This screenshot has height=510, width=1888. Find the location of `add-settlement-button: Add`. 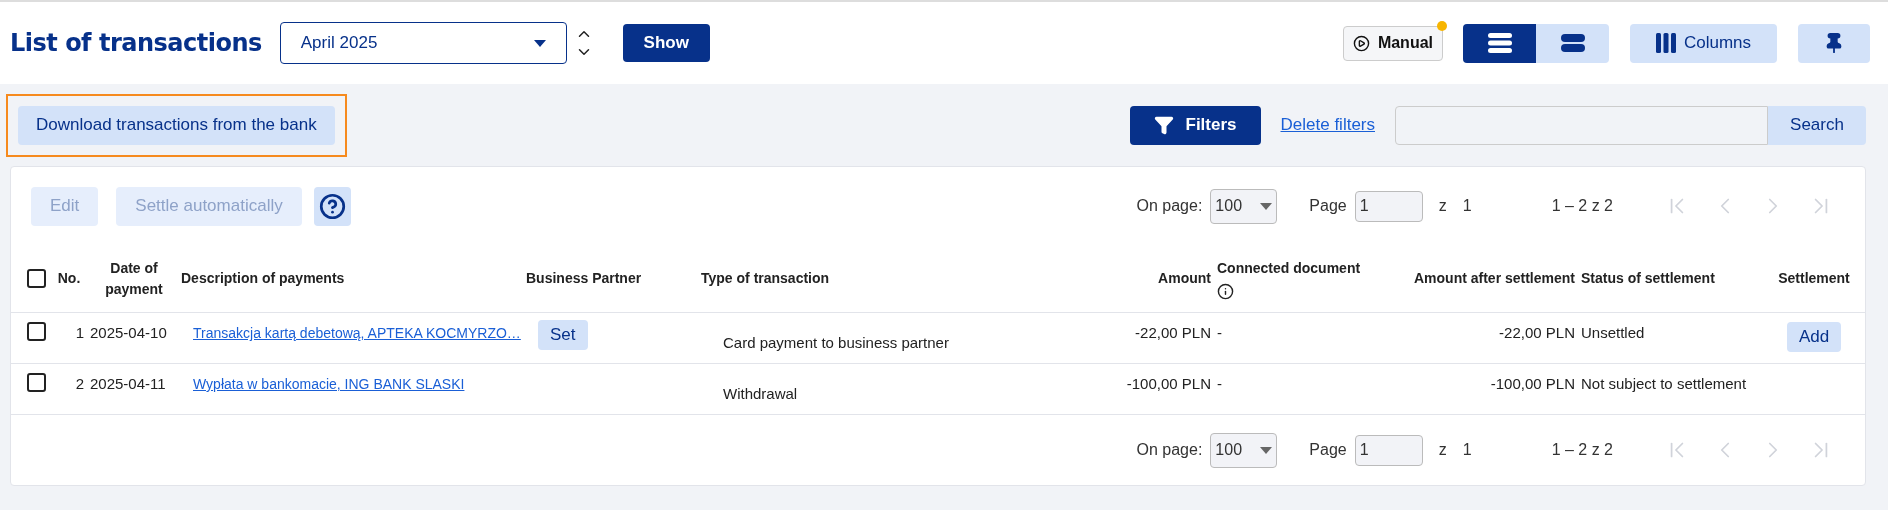

add-settlement-button: Add is located at coordinates (1814, 337).